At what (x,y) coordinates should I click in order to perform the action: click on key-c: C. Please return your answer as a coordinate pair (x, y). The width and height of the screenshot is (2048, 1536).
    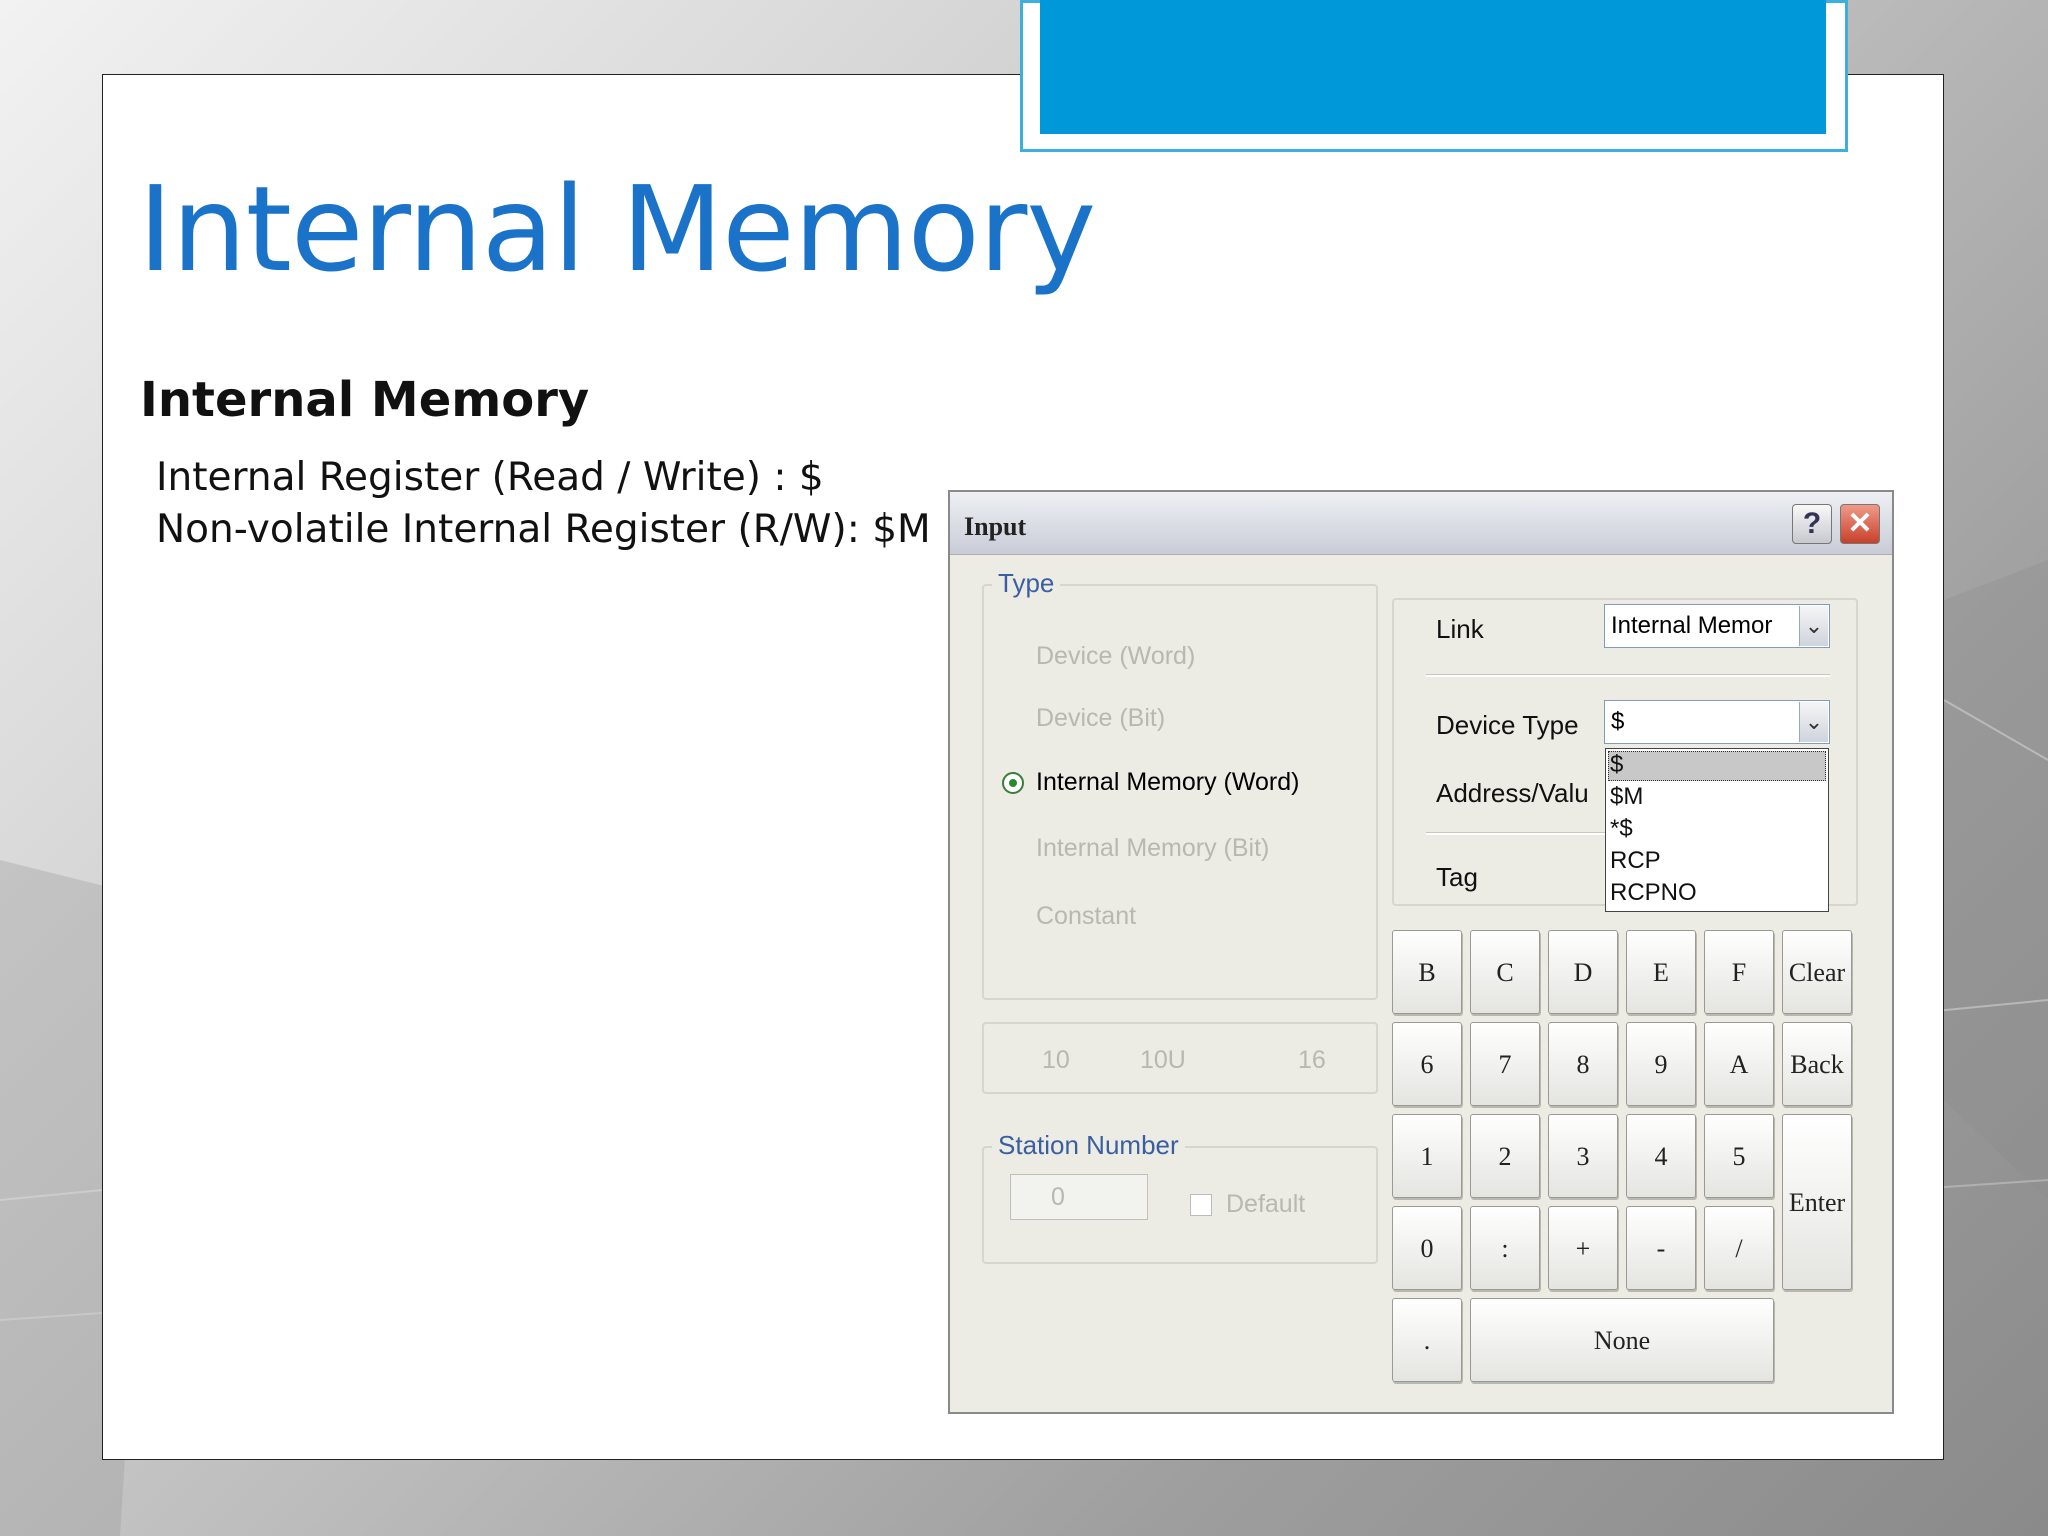
    Looking at the image, I should click on (1505, 972).